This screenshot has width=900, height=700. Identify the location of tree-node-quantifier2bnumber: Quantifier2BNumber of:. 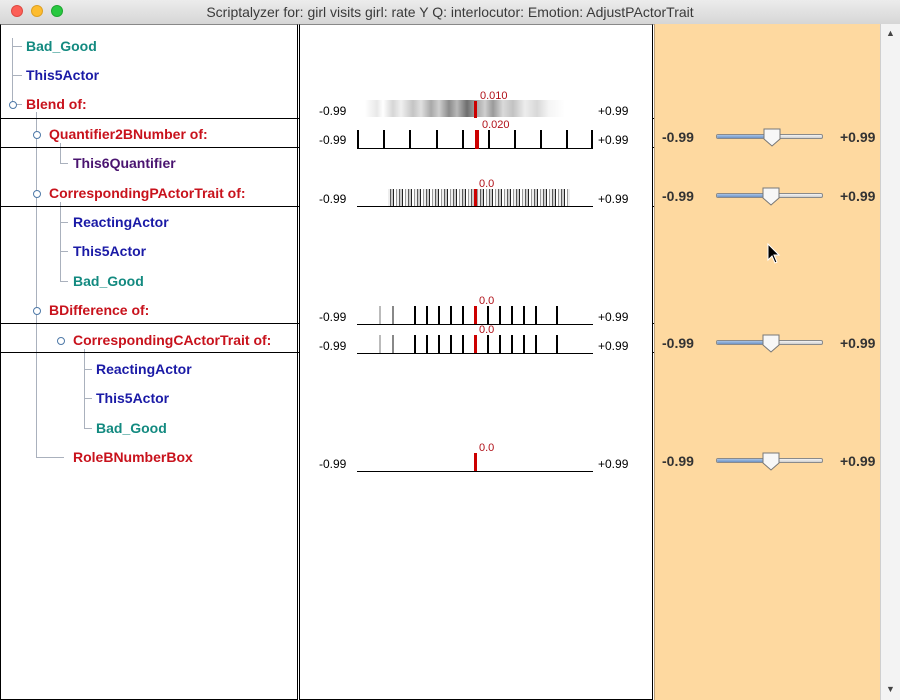
(128, 134).